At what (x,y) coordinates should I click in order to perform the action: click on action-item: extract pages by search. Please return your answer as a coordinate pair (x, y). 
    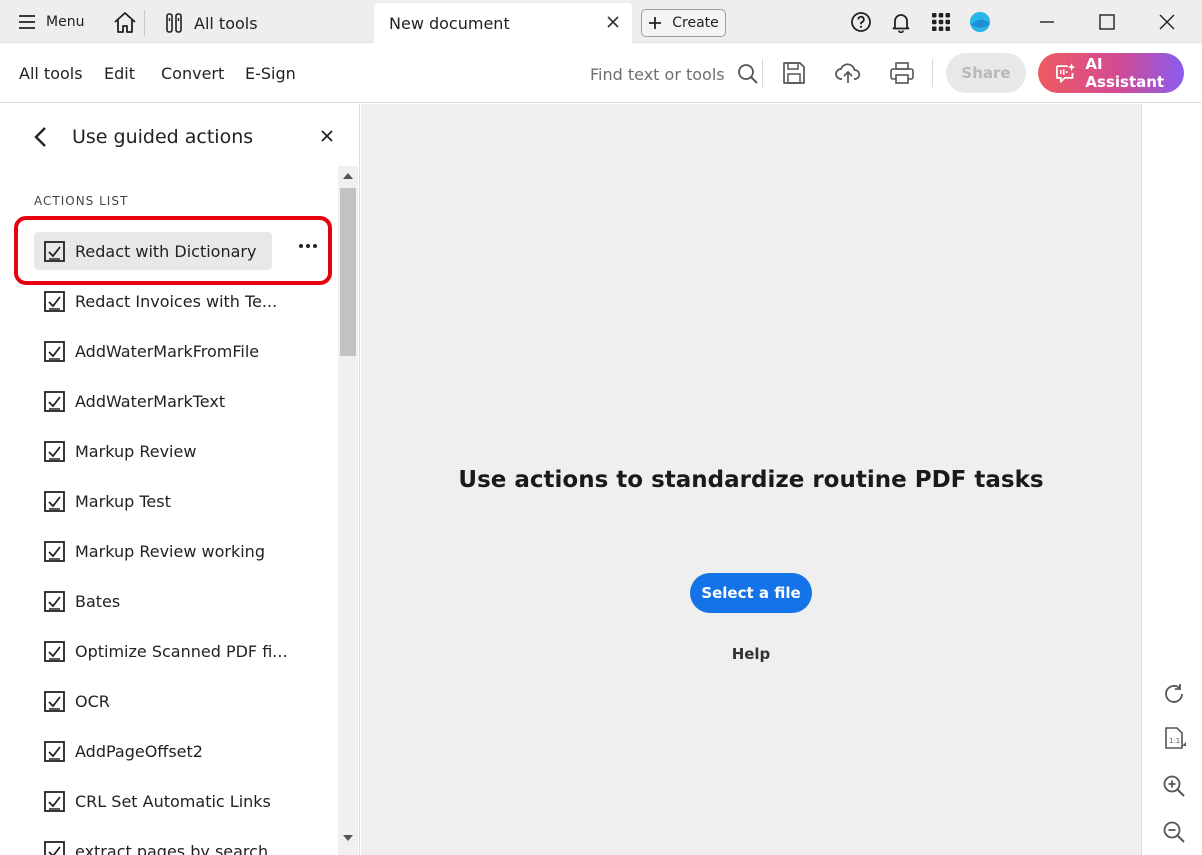
    Looking at the image, I should click on (159, 843).